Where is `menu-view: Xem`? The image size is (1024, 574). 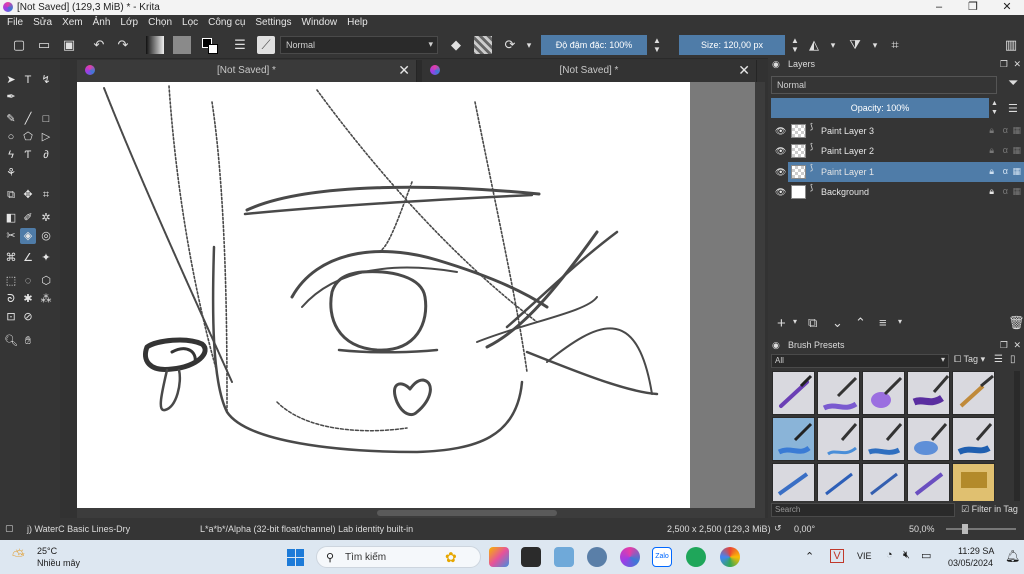
menu-view: Xem is located at coordinates (72, 21).